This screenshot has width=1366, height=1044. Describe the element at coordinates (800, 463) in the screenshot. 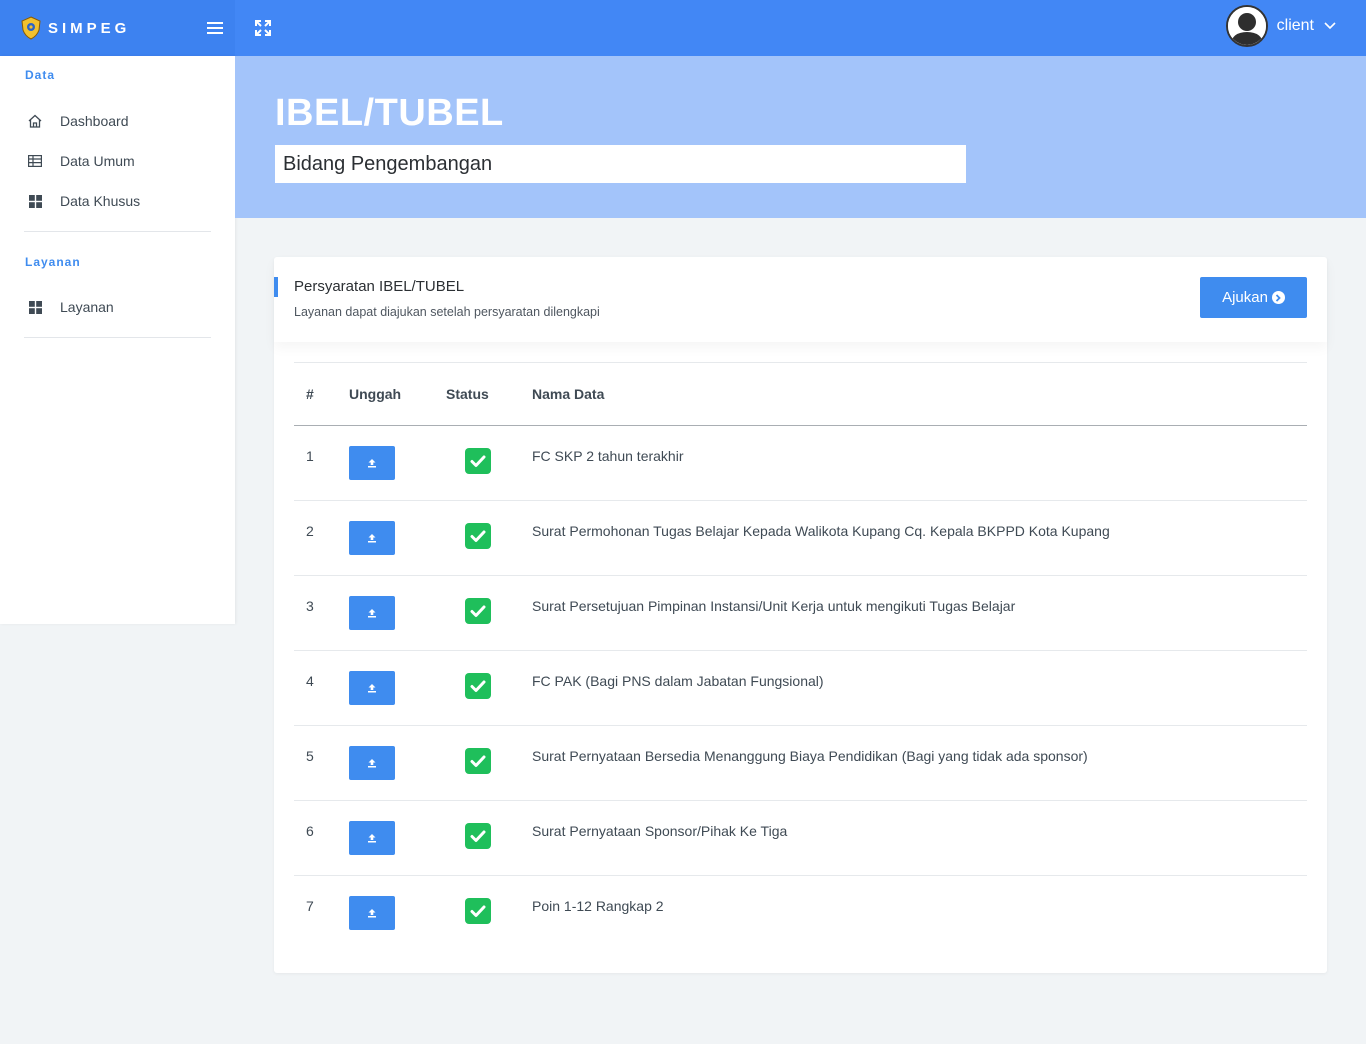

I see `table-row: 1 FC SKP 2 tahun terakhir` at that location.